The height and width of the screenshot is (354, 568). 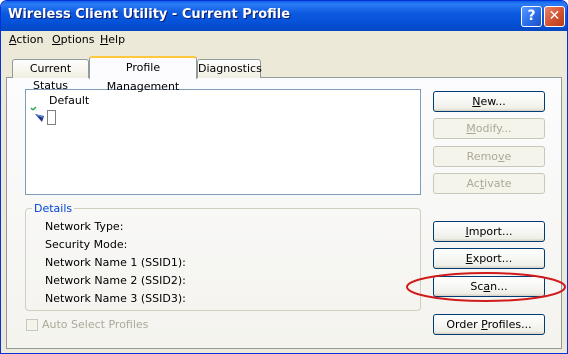 I want to click on network-name-2-label: Network Name 2 (SSID2):, so click(x=115, y=280).